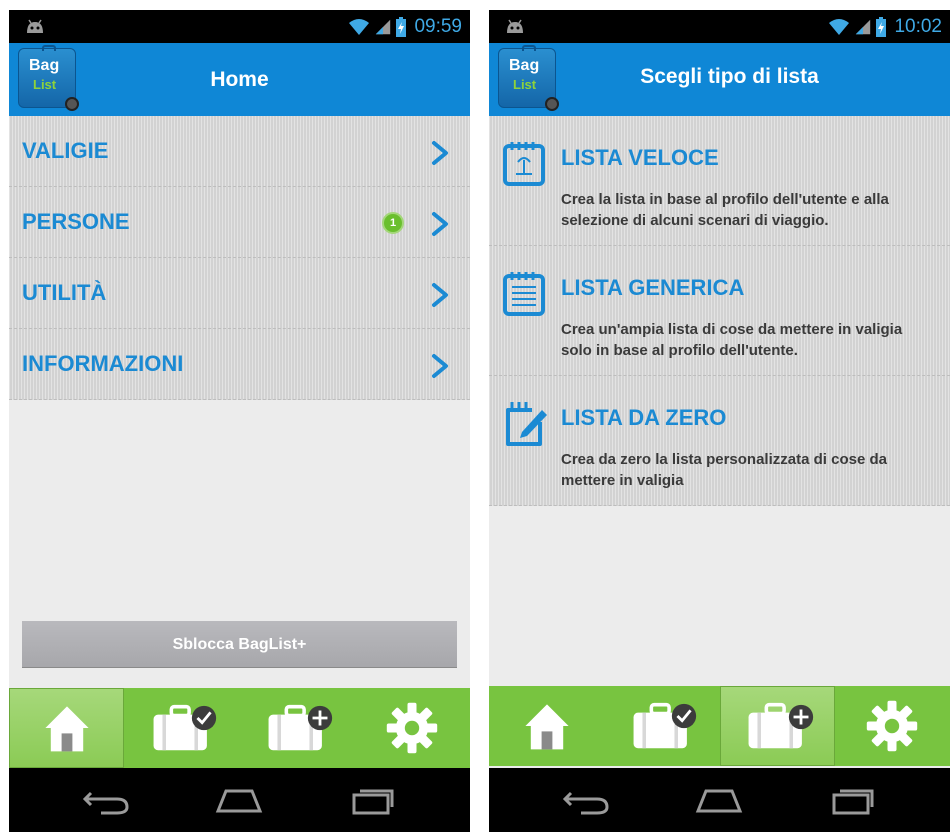 This screenshot has height=837, width=951. I want to click on status-bar: 09:59, so click(239, 26).